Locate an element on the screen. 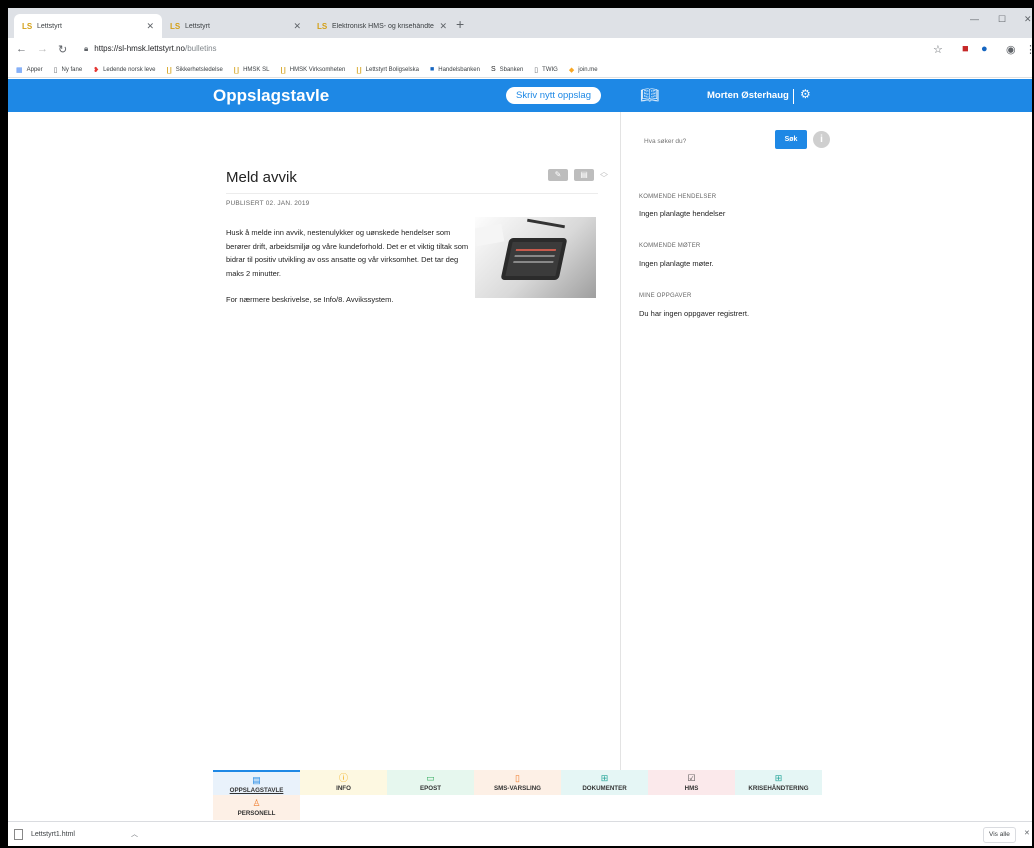  bookmark-apper: ▦ Apper is located at coordinates (29, 70).